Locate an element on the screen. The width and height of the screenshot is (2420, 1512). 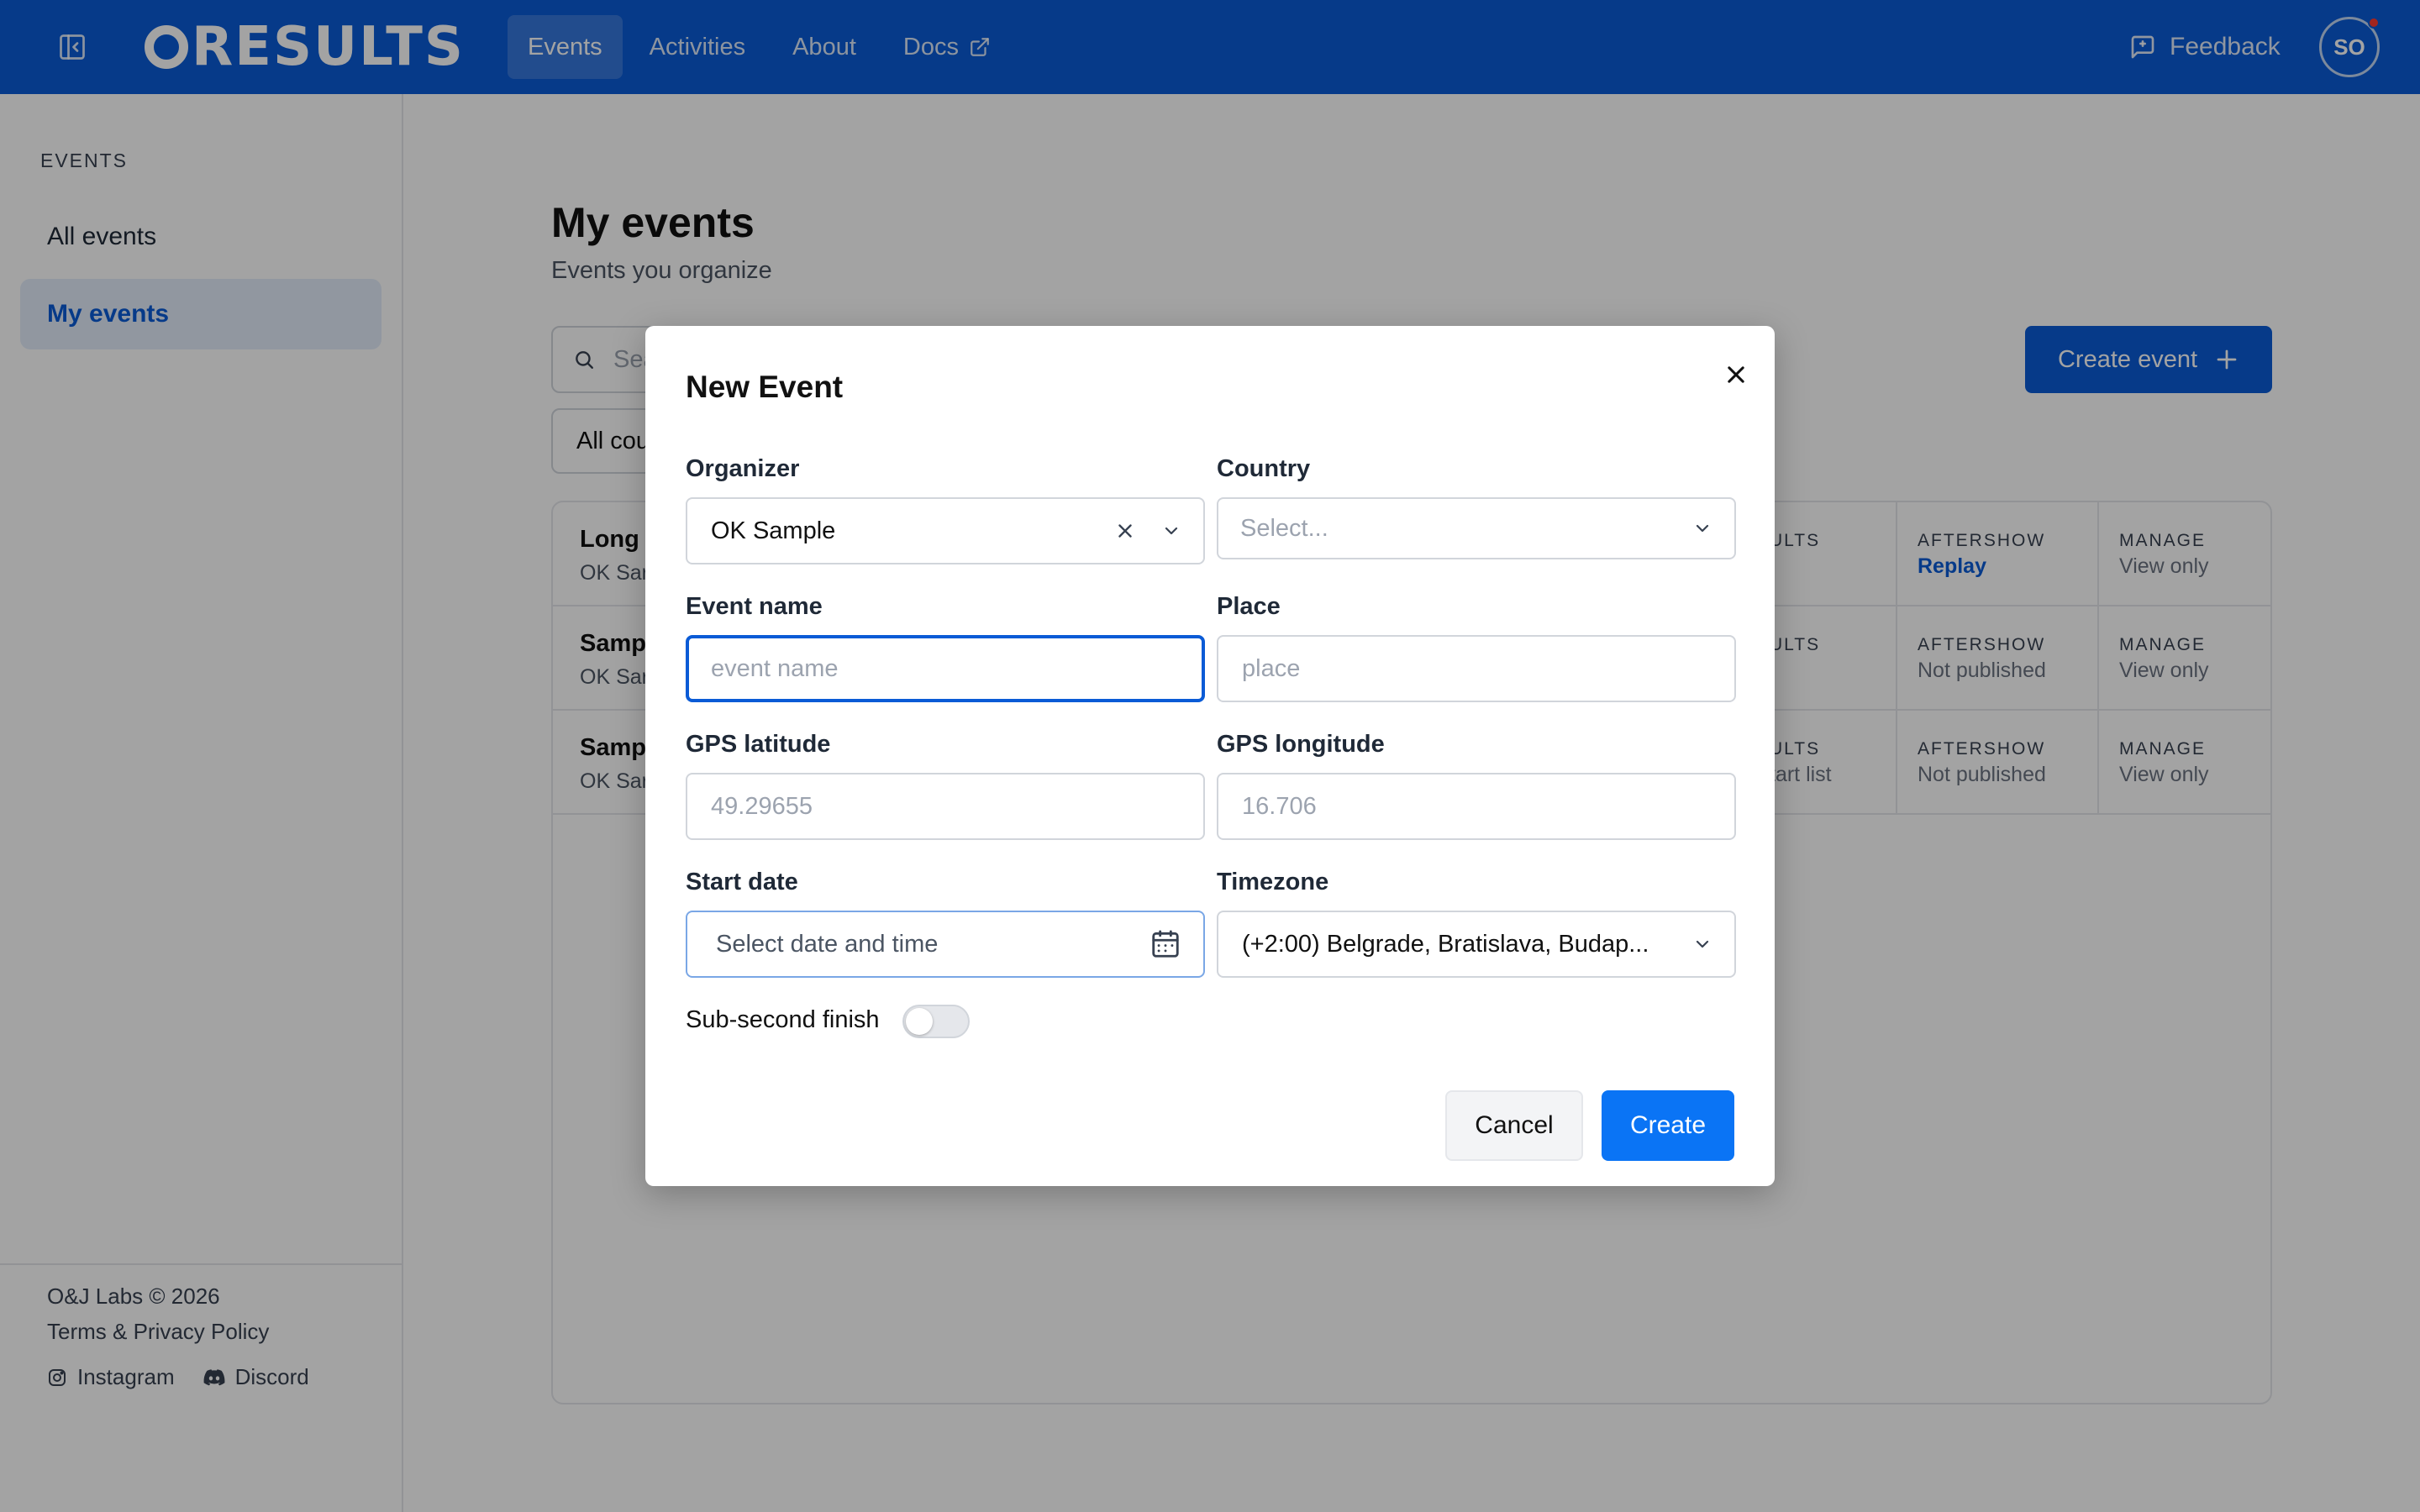
sub-second-label: Sub-second finish is located at coordinates (783, 1019).